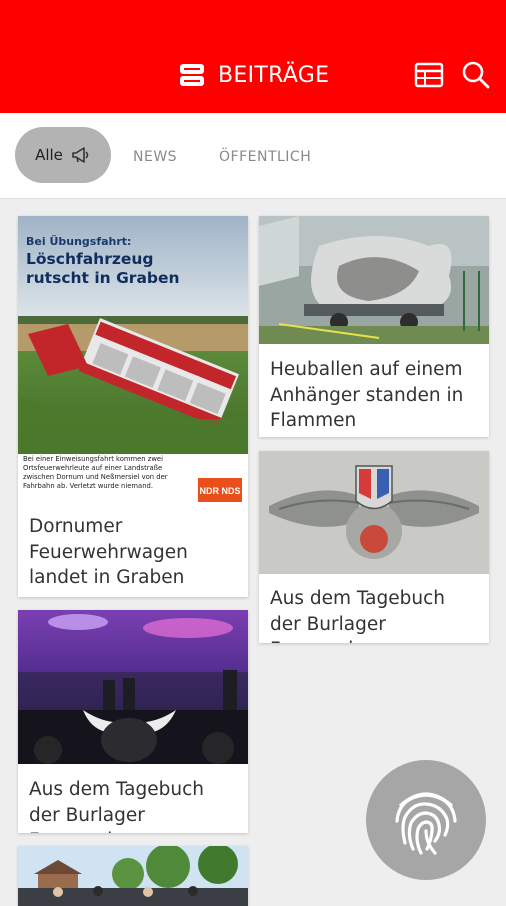  I want to click on table-view-button, so click(429, 75).